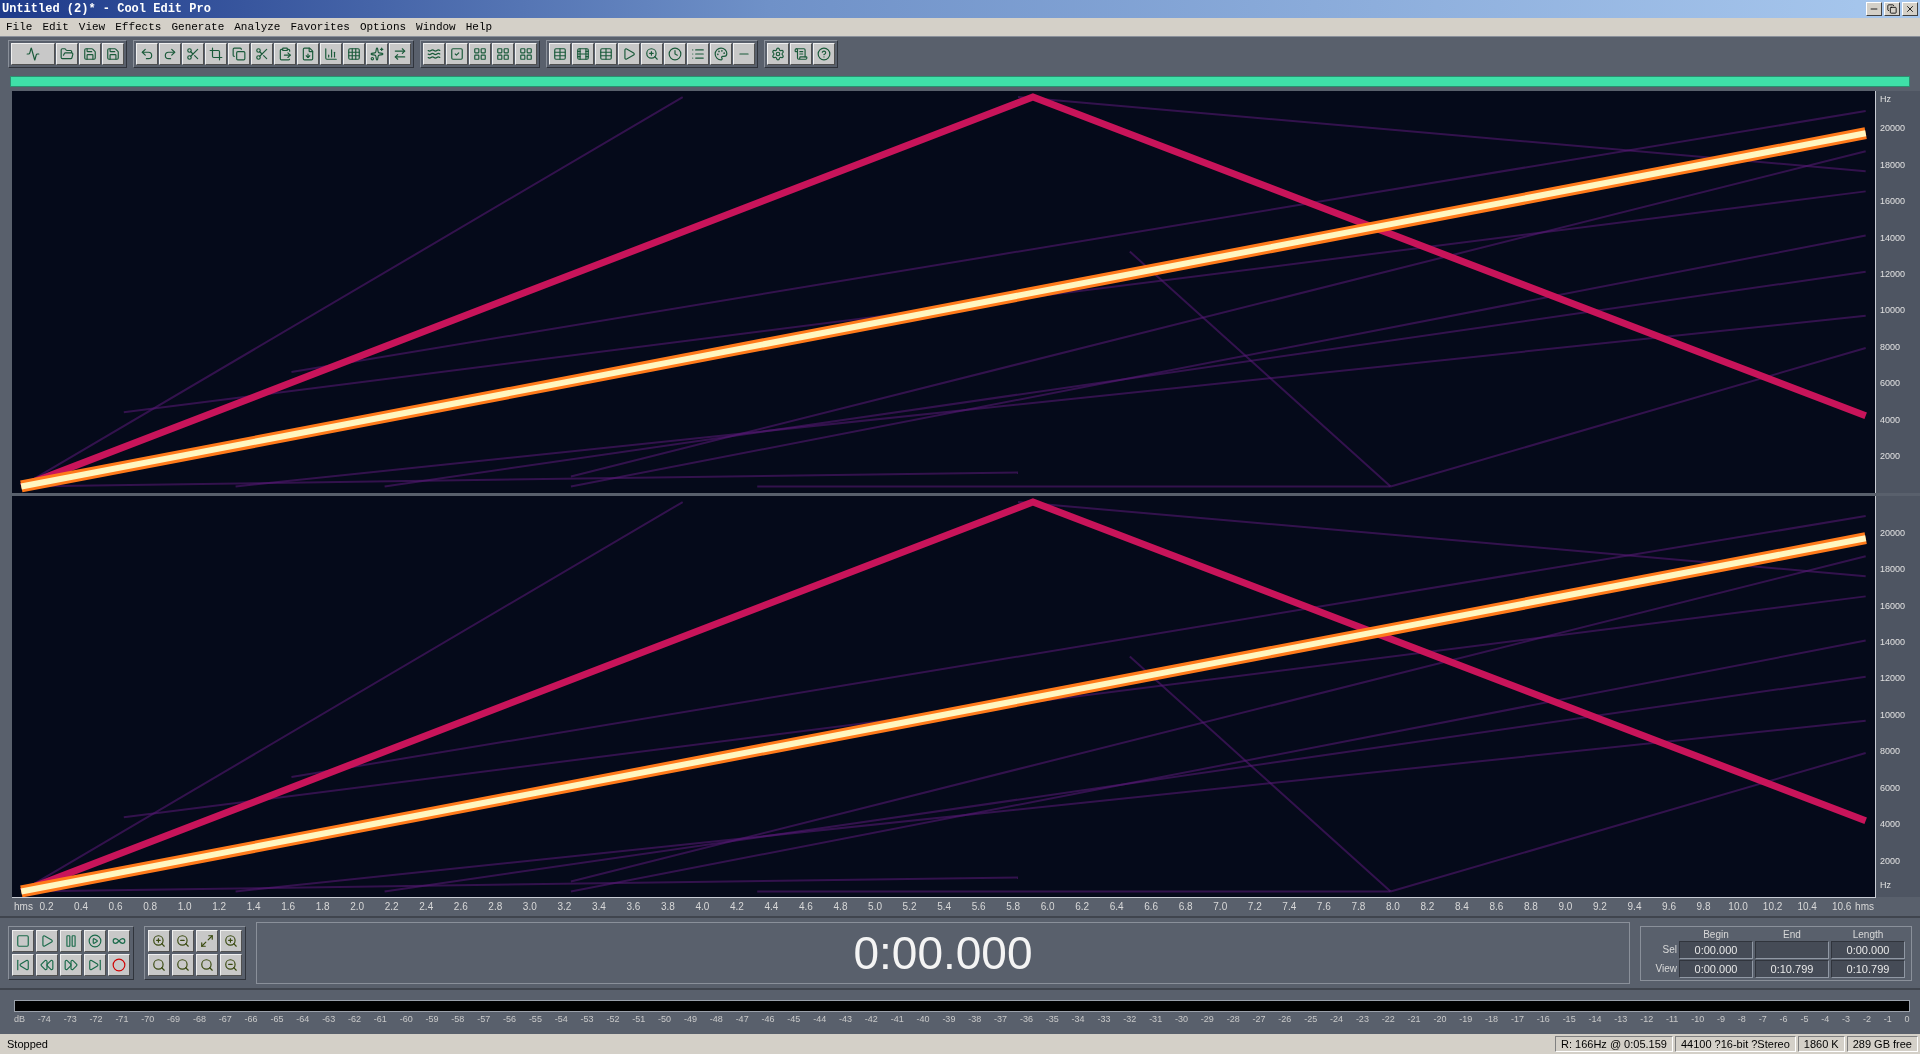  I want to click on film-icon, so click(583, 54).